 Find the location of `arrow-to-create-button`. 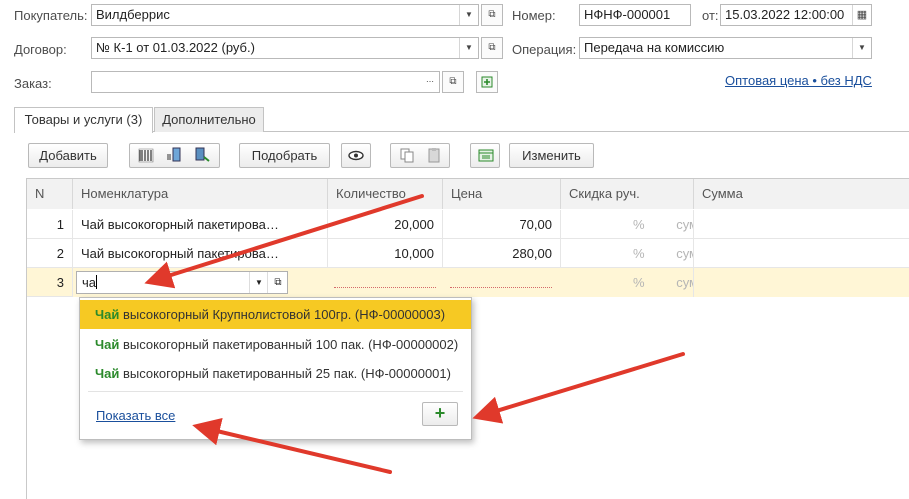

arrow-to-create-button is located at coordinates (578, 388).